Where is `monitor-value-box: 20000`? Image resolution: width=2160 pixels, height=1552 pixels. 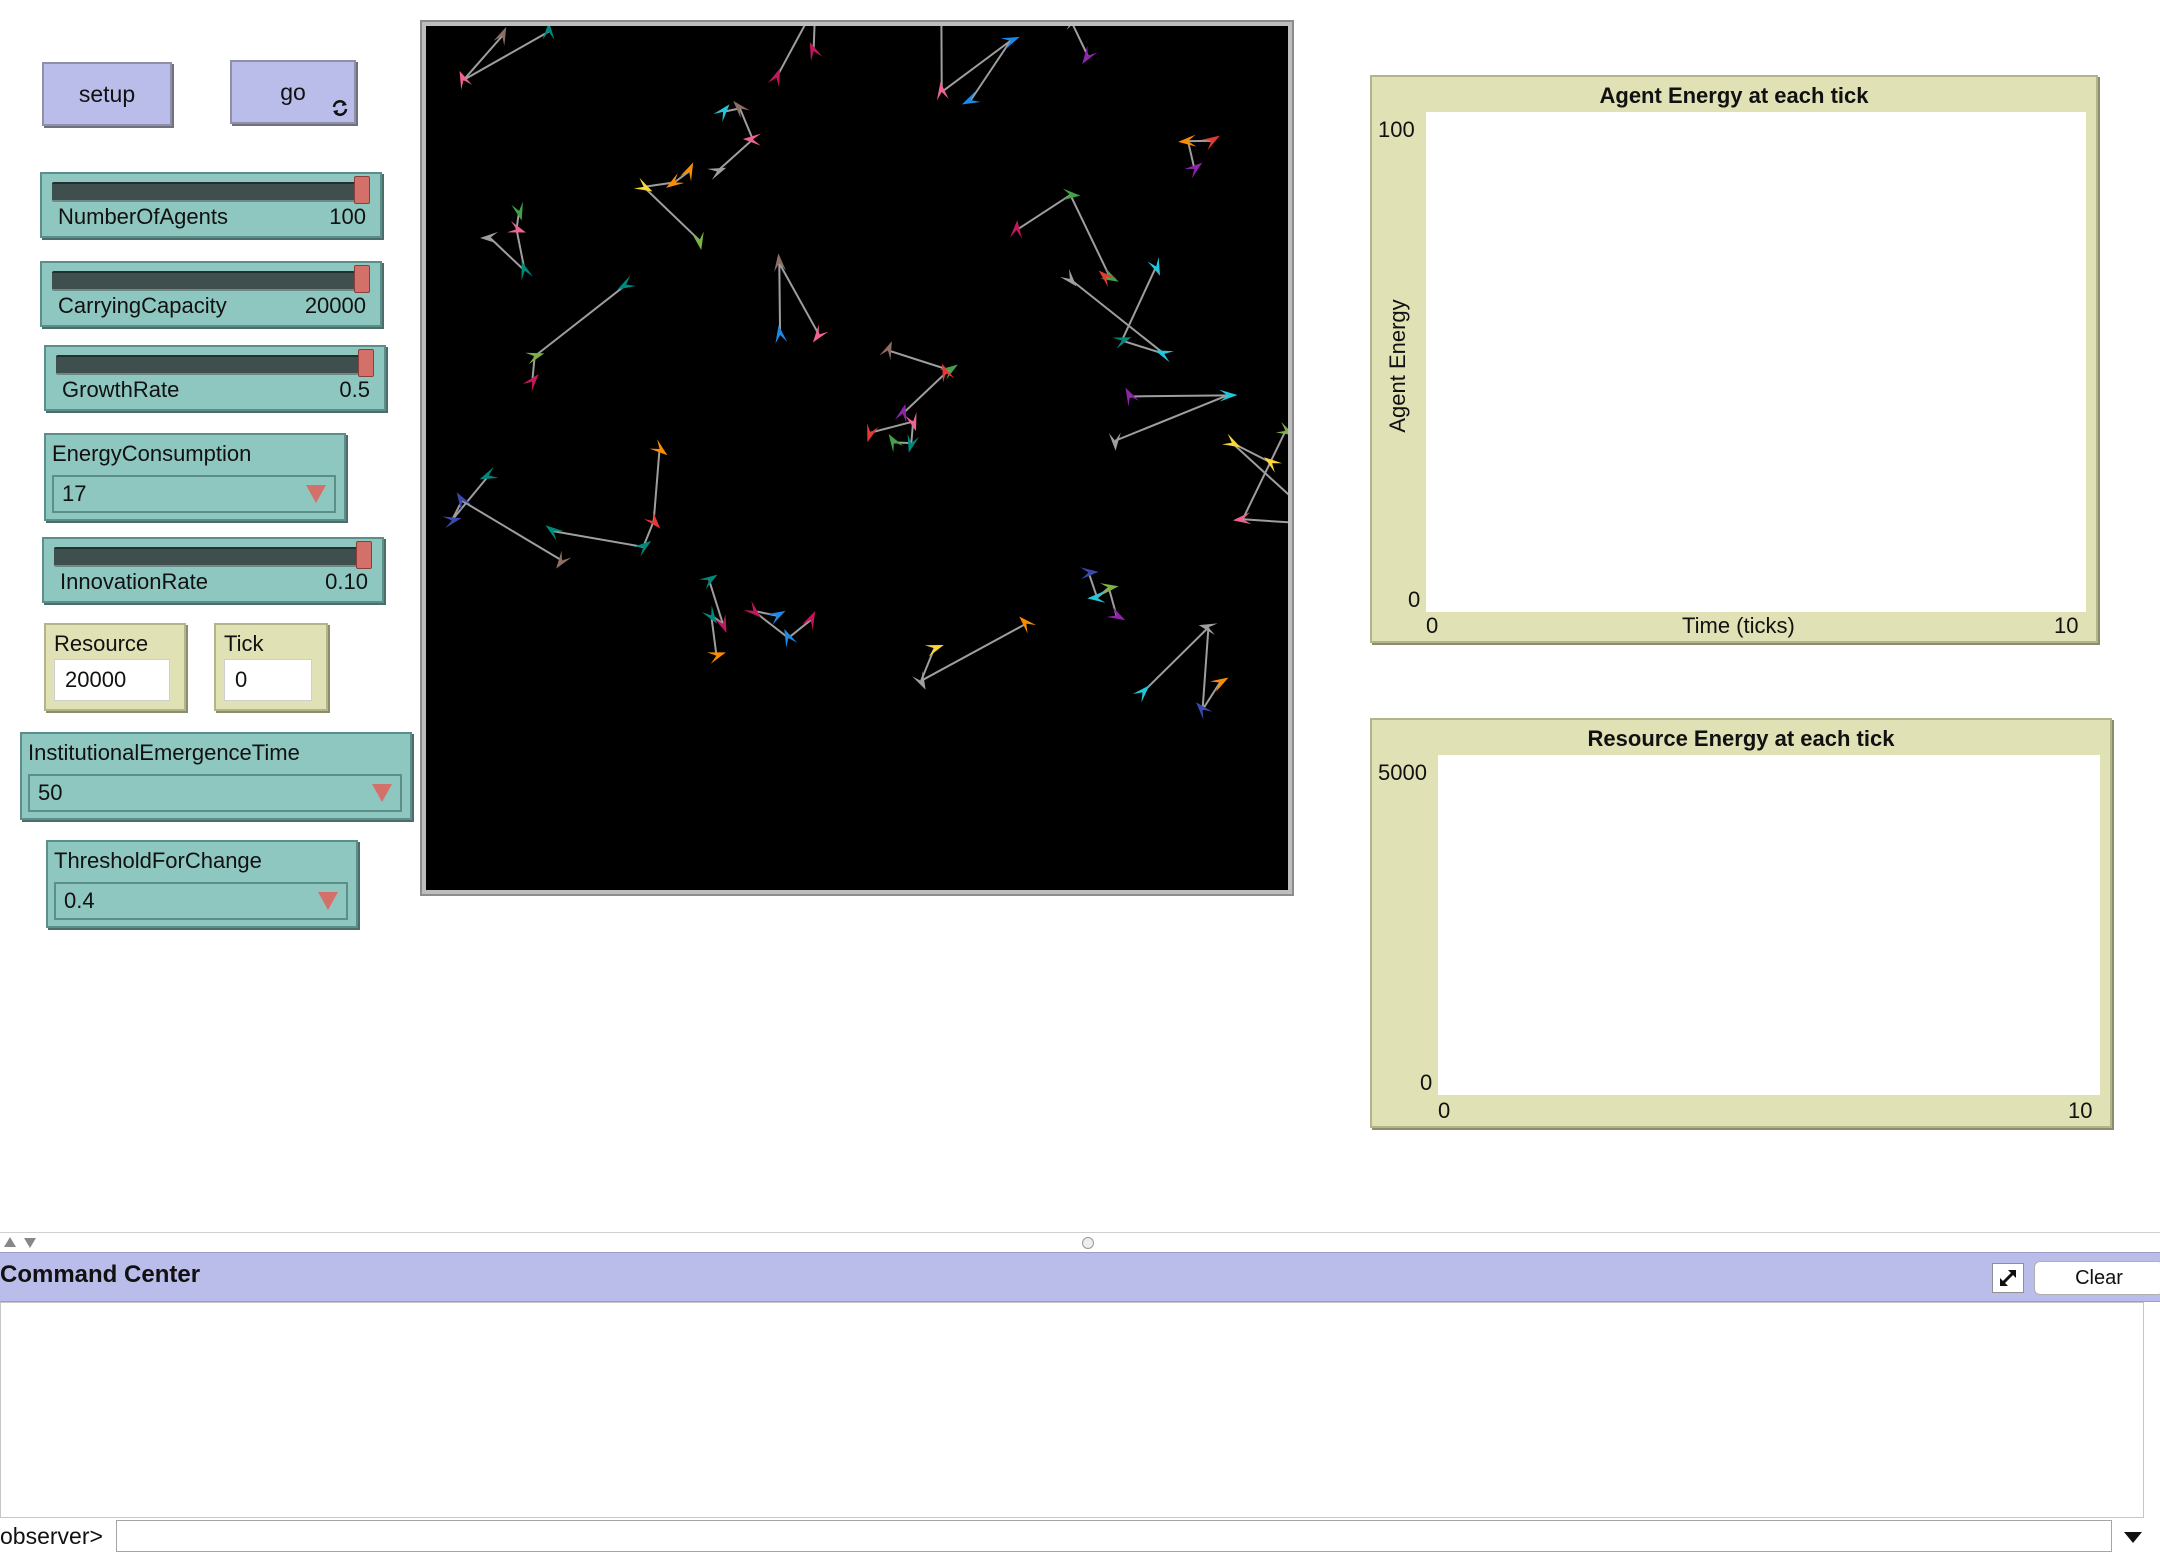
monitor-value-box: 20000 is located at coordinates (112, 680).